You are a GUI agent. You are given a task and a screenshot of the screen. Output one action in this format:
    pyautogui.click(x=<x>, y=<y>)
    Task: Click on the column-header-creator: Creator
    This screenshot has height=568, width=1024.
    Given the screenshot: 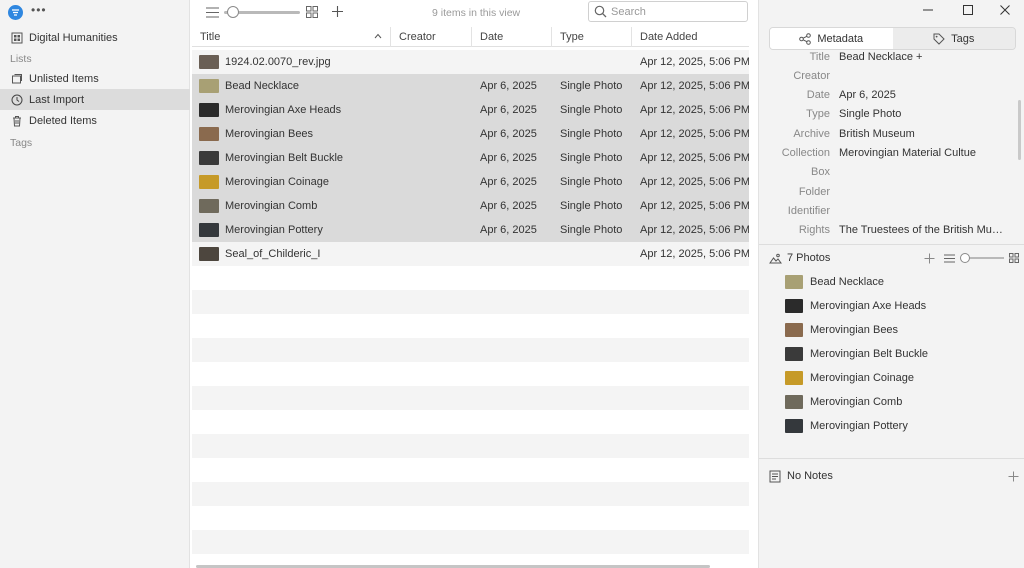 What is the action you would take?
    pyautogui.click(x=431, y=37)
    